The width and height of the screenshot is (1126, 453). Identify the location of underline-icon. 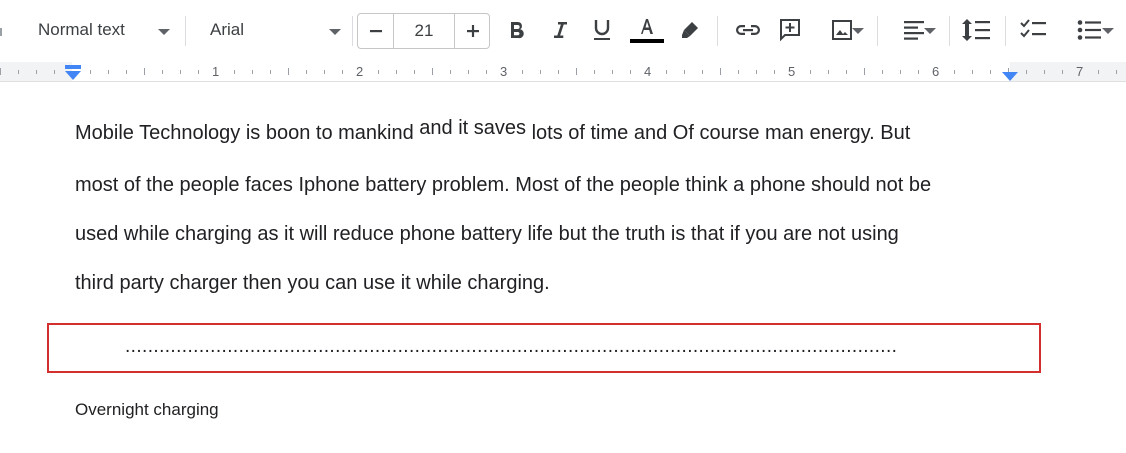
(602, 30).